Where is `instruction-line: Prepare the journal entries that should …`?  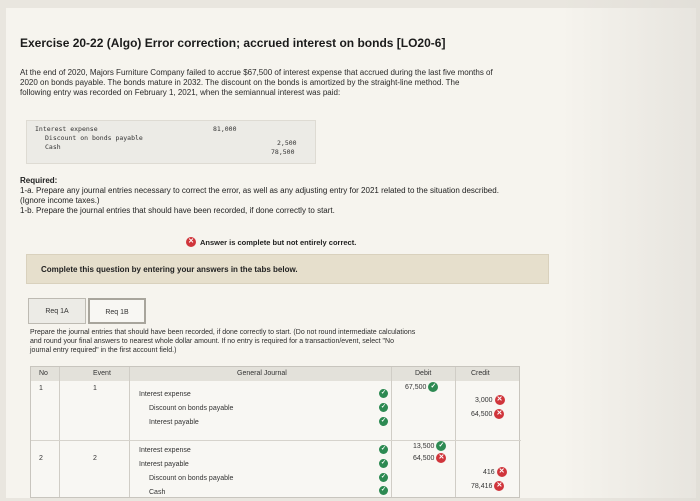
instruction-line: Prepare the journal entries that should … is located at coordinates (223, 332).